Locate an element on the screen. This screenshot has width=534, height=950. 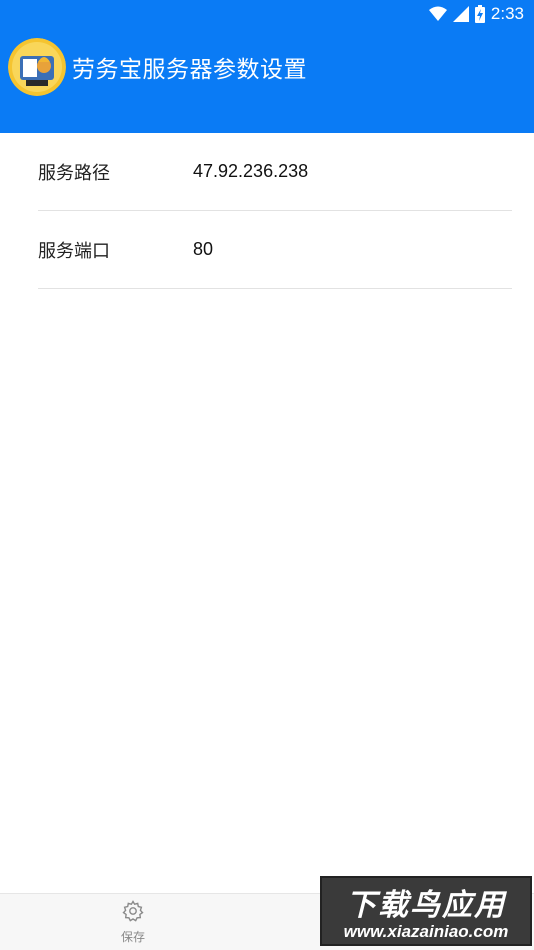
server-port-value: 80 is located at coordinates (203, 249).